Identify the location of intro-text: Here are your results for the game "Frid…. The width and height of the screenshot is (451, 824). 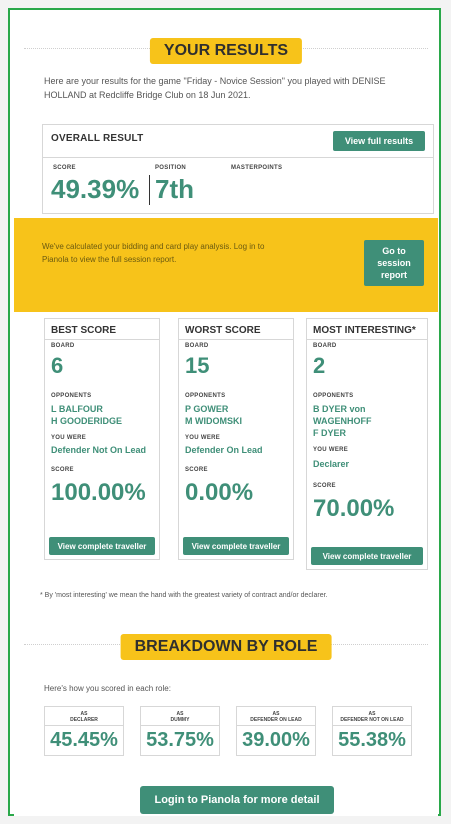
(215, 88).